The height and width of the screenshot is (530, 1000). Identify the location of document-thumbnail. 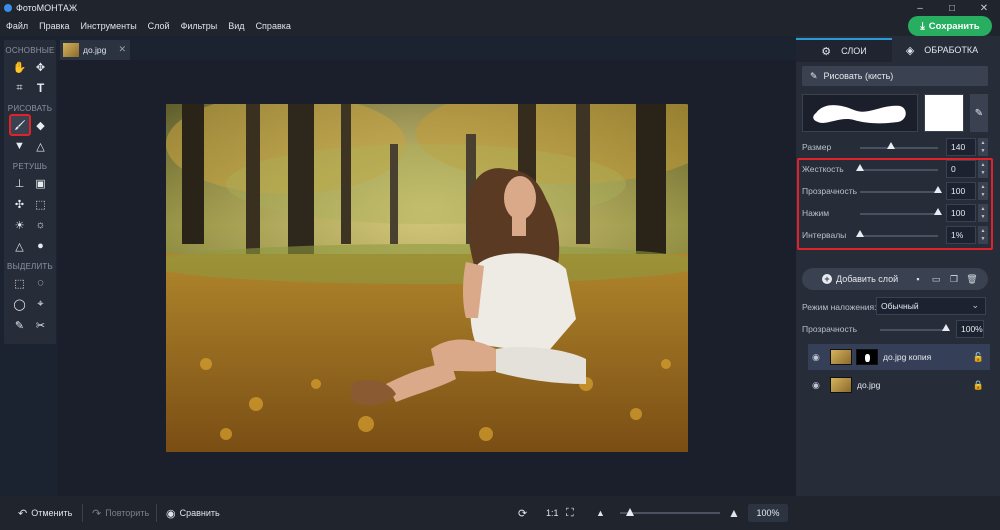
(71, 50).